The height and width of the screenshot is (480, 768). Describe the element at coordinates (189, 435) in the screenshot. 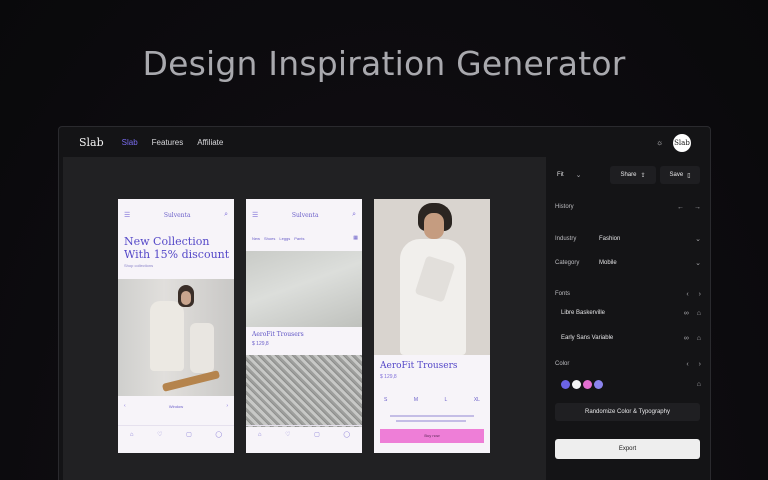

I see `bag-icon: ▢` at that location.